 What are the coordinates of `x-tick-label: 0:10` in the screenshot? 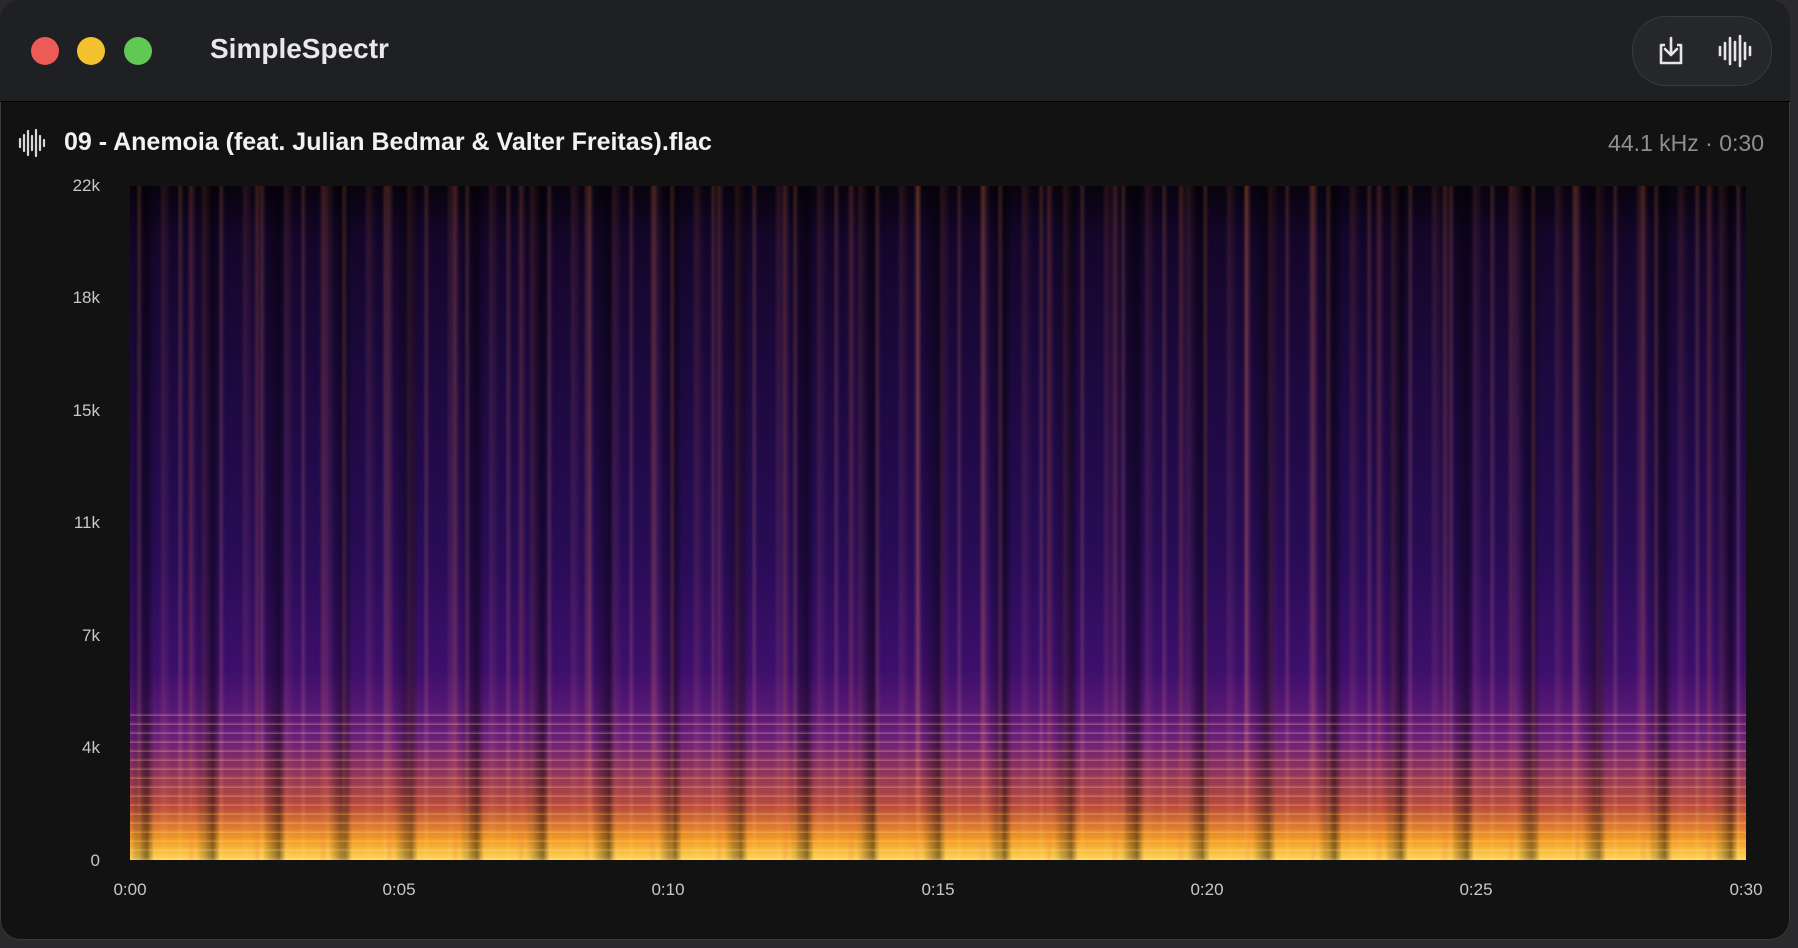 It's located at (668, 889).